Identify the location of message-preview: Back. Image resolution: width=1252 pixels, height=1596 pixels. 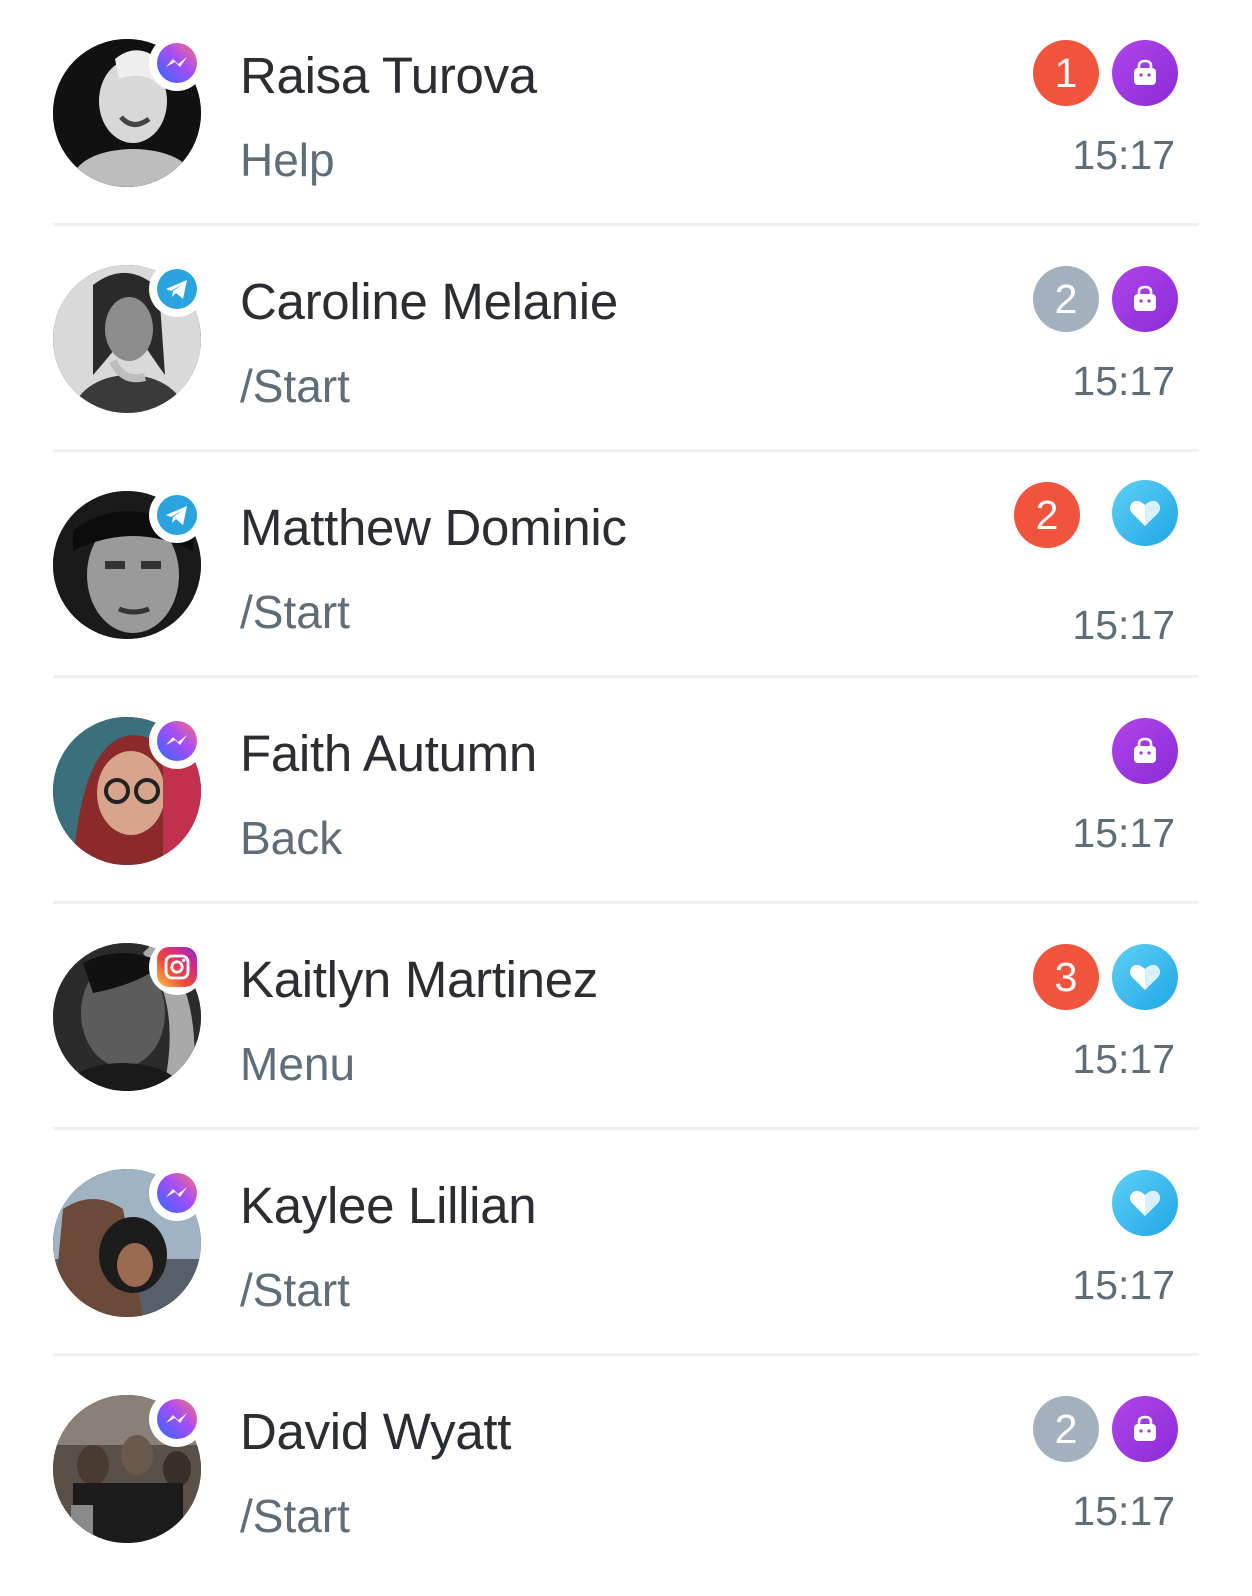
(291, 838).